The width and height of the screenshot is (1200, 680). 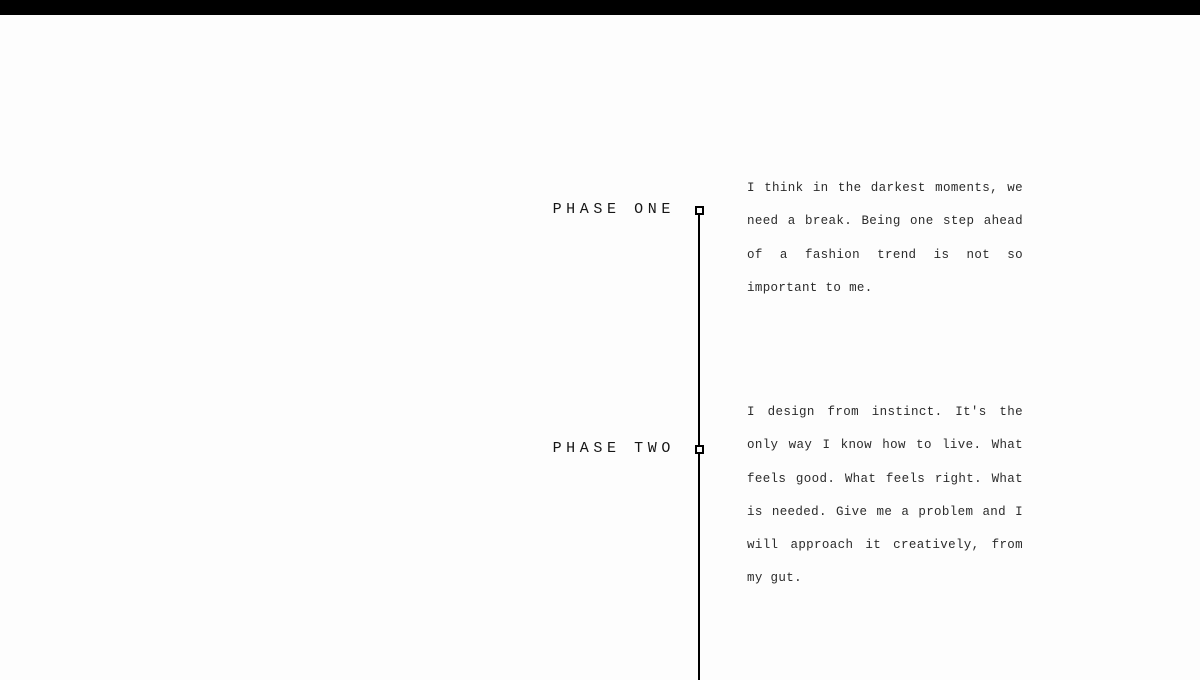 What do you see at coordinates (600, 7) in the screenshot?
I see `top-black-bar` at bounding box center [600, 7].